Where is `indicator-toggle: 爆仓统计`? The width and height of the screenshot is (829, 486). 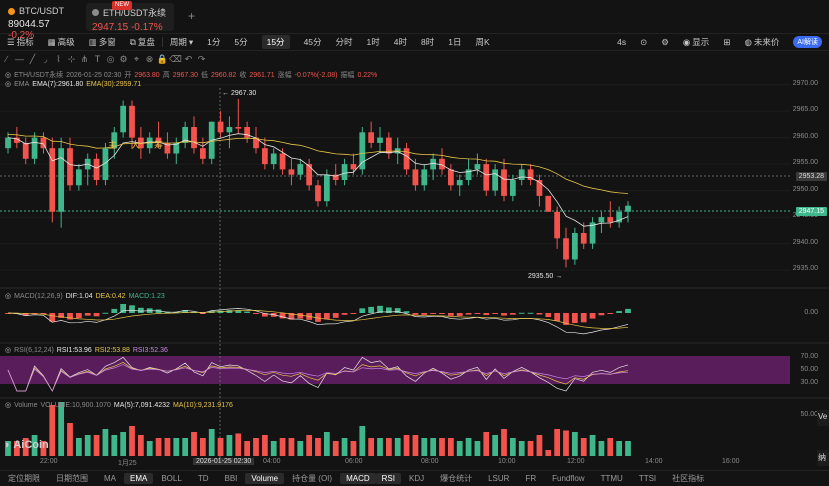
indicator-toggle: 爆仓统计 is located at coordinates (456, 478).